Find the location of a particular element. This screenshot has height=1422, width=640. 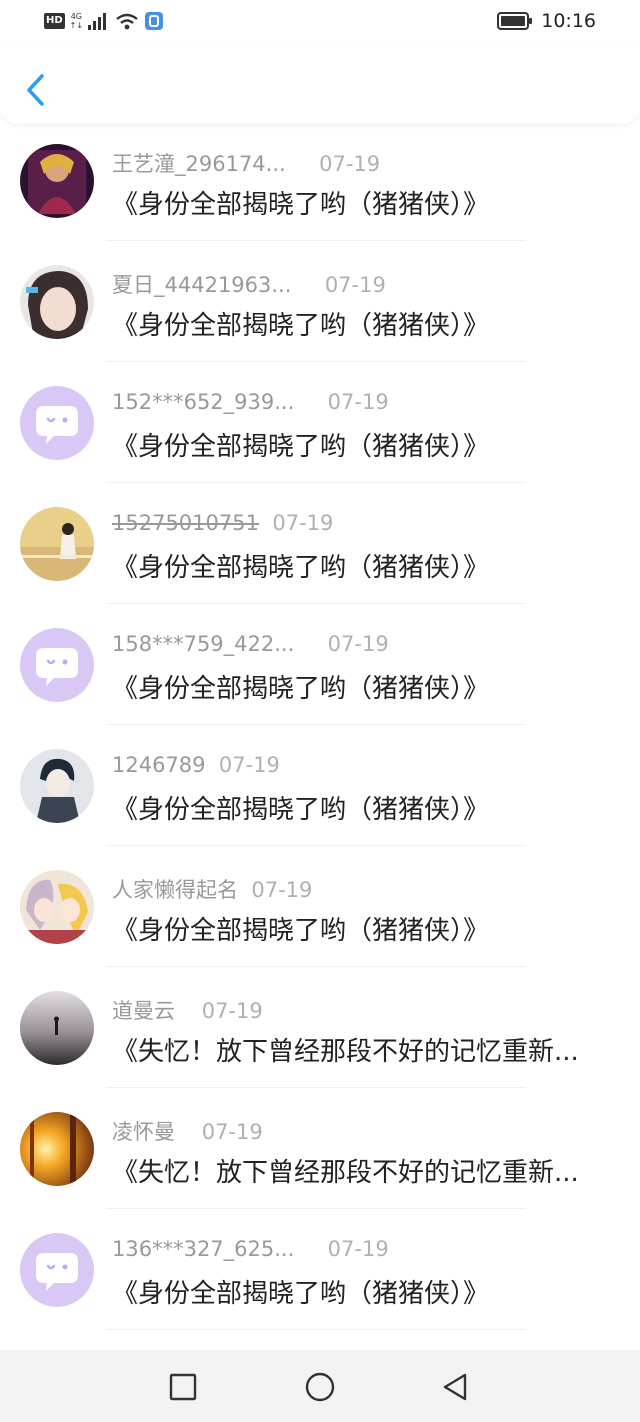

list-item: 人家懒得起名 07-19 《身份全部揭晓了哟（猪猪侠）》 is located at coordinates (320, 916).